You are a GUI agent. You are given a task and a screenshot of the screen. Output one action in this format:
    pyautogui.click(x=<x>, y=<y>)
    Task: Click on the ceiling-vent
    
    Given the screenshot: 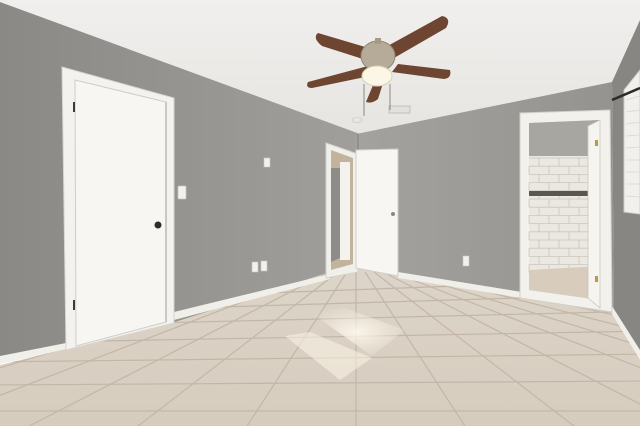 What is the action you would take?
    pyautogui.click(x=399, y=109)
    